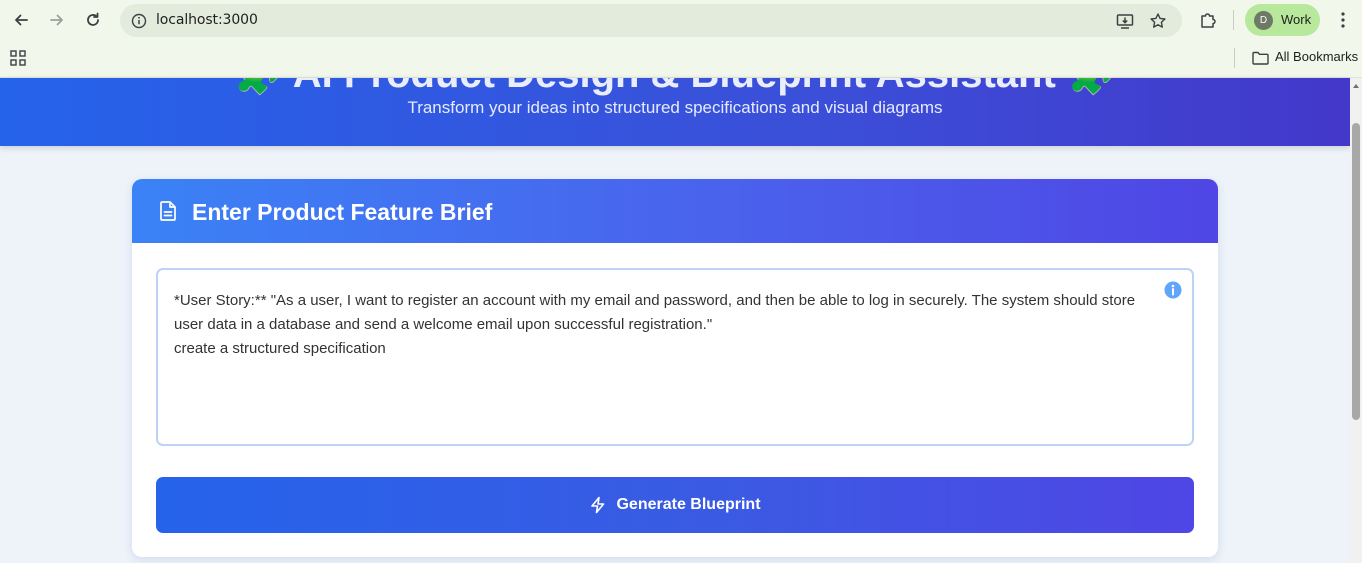 The height and width of the screenshot is (563, 1362). Describe the element at coordinates (168, 211) in the screenshot. I see `document-icon` at that location.